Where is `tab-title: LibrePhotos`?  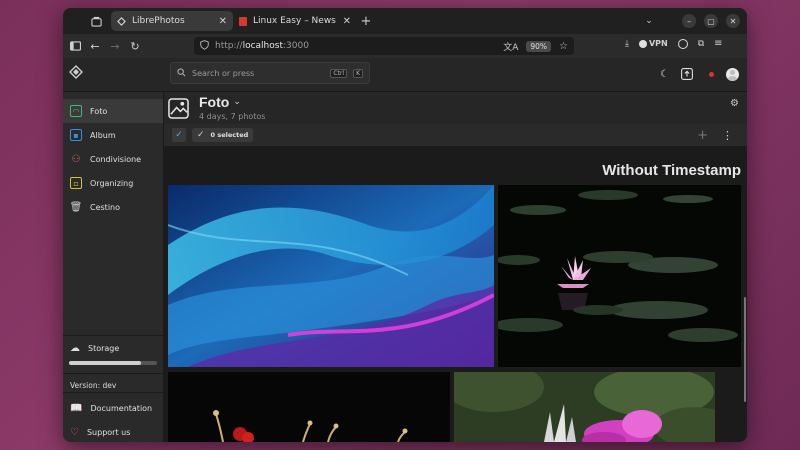 tab-title: LibrePhotos is located at coordinates (158, 21).